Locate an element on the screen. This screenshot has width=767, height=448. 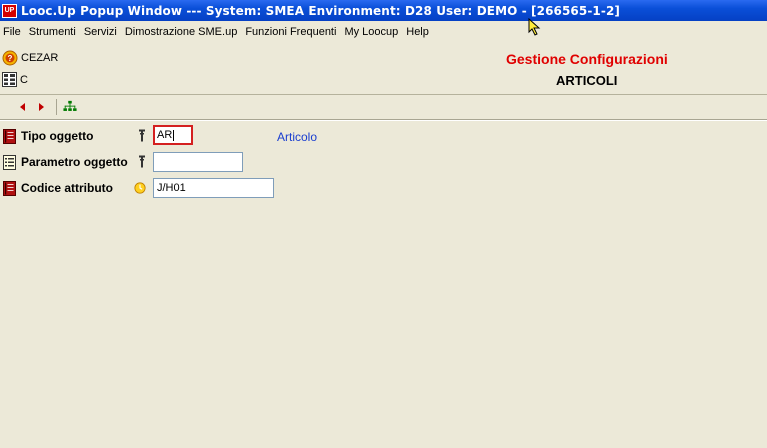
menu-dimostrazione: Dimostrazione SME.up is located at coordinates (182, 32).